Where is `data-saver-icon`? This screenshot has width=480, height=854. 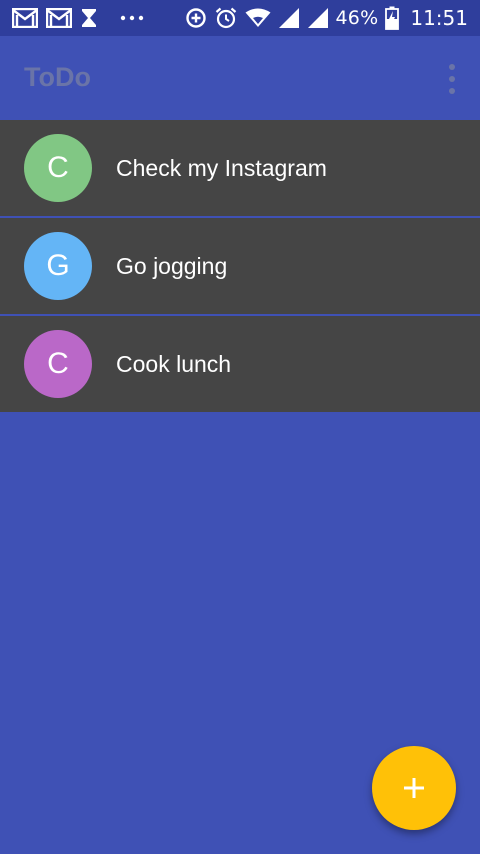
data-saver-icon is located at coordinates (196, 18).